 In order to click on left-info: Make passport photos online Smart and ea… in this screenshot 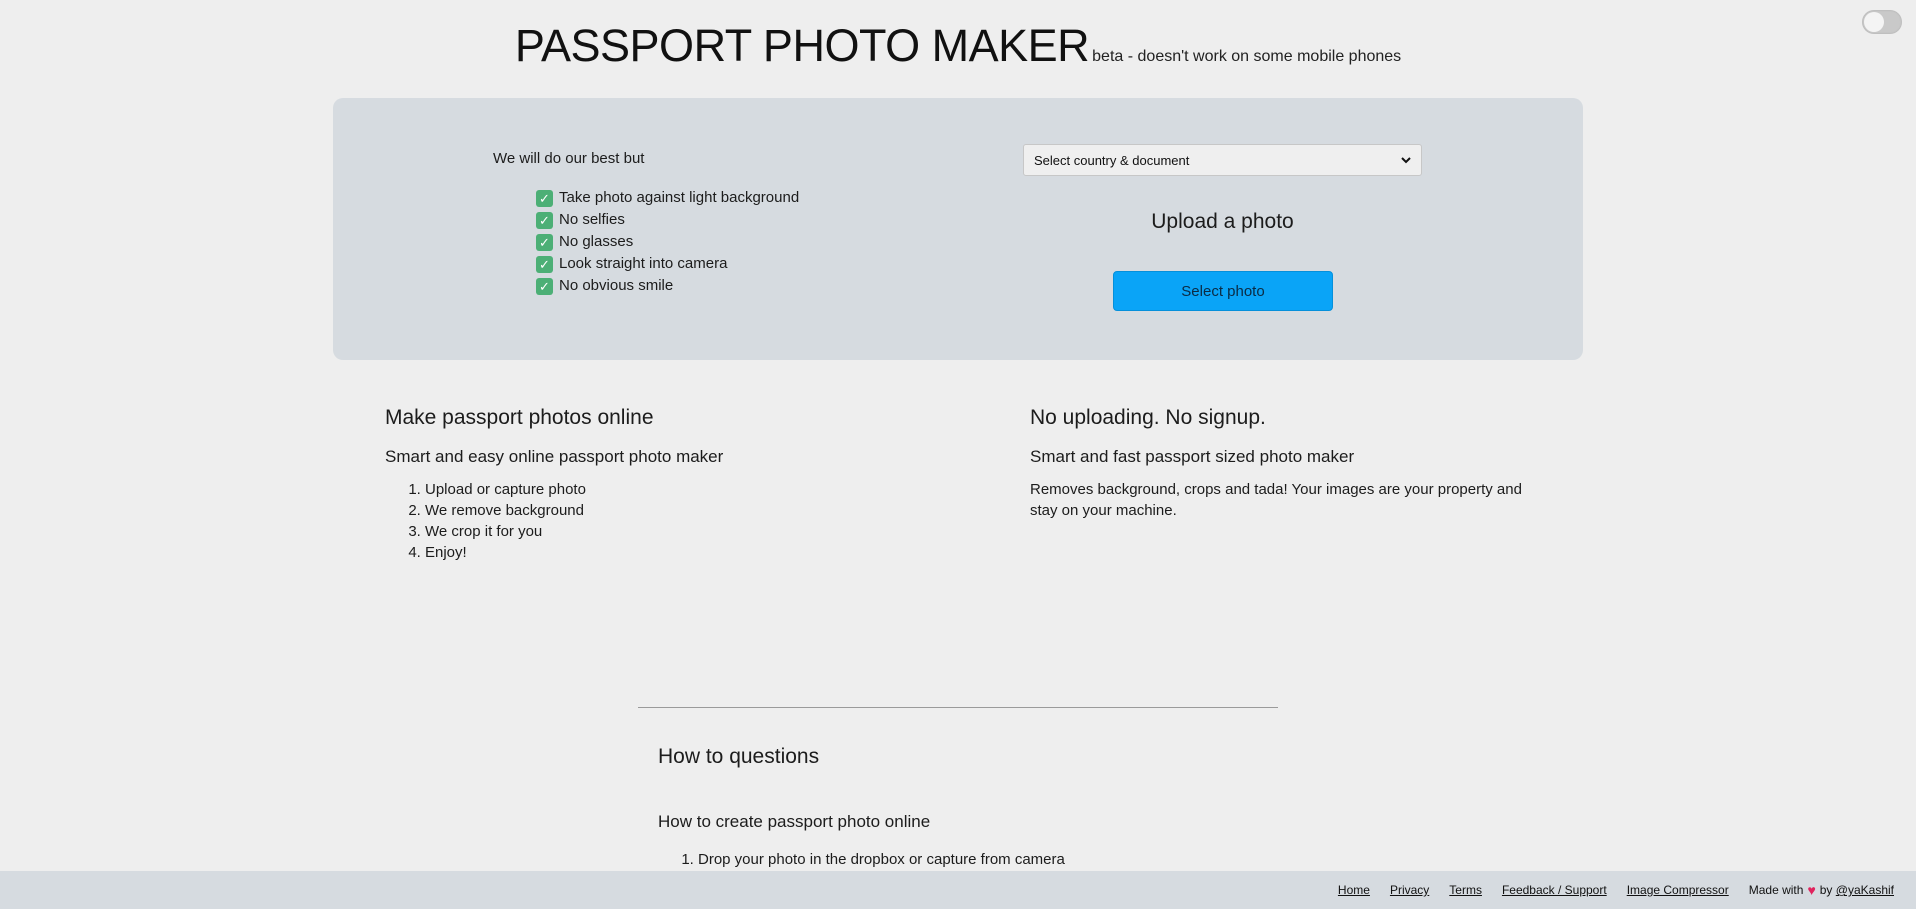, I will do `click(645, 484)`.